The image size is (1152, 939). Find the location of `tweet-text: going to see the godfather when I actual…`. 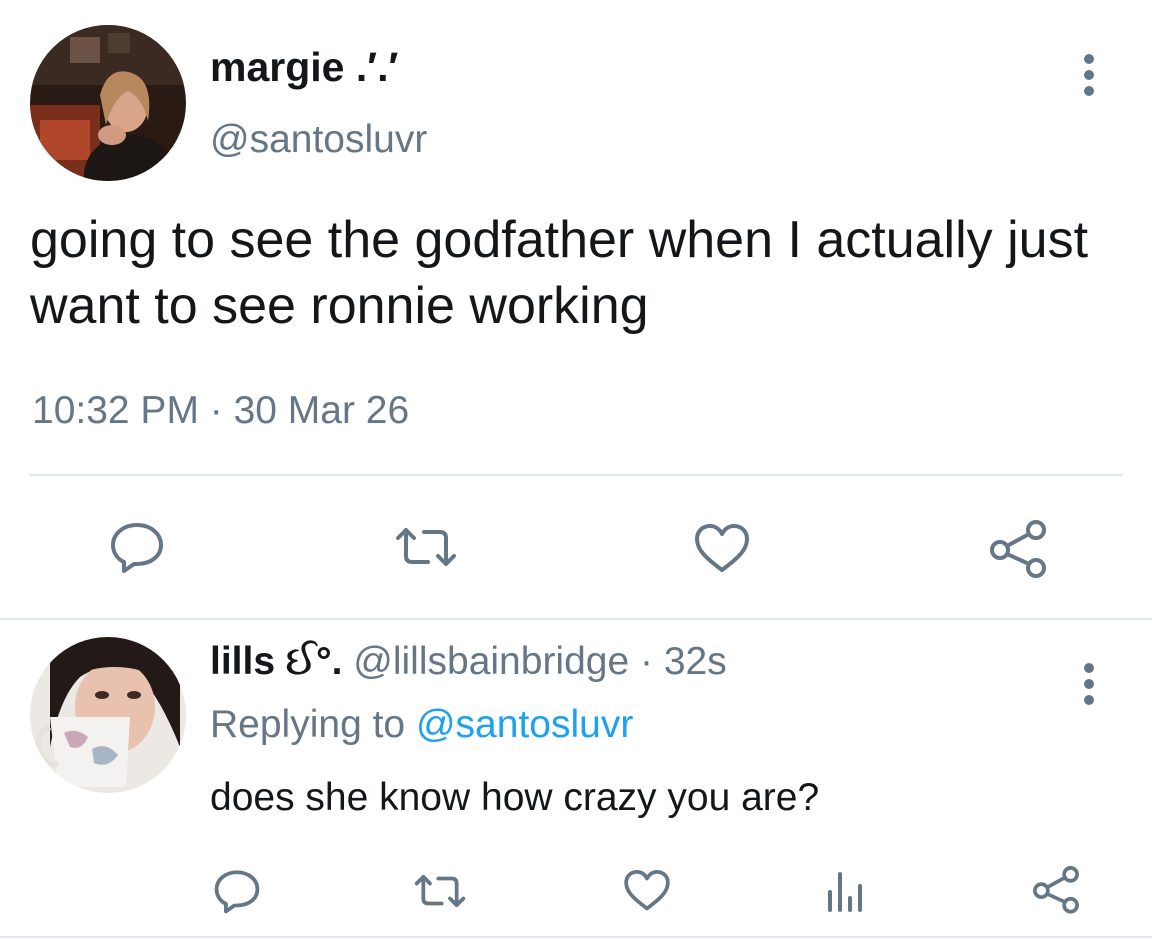

tweet-text: going to see the godfather when I actual… is located at coordinates (559, 273).